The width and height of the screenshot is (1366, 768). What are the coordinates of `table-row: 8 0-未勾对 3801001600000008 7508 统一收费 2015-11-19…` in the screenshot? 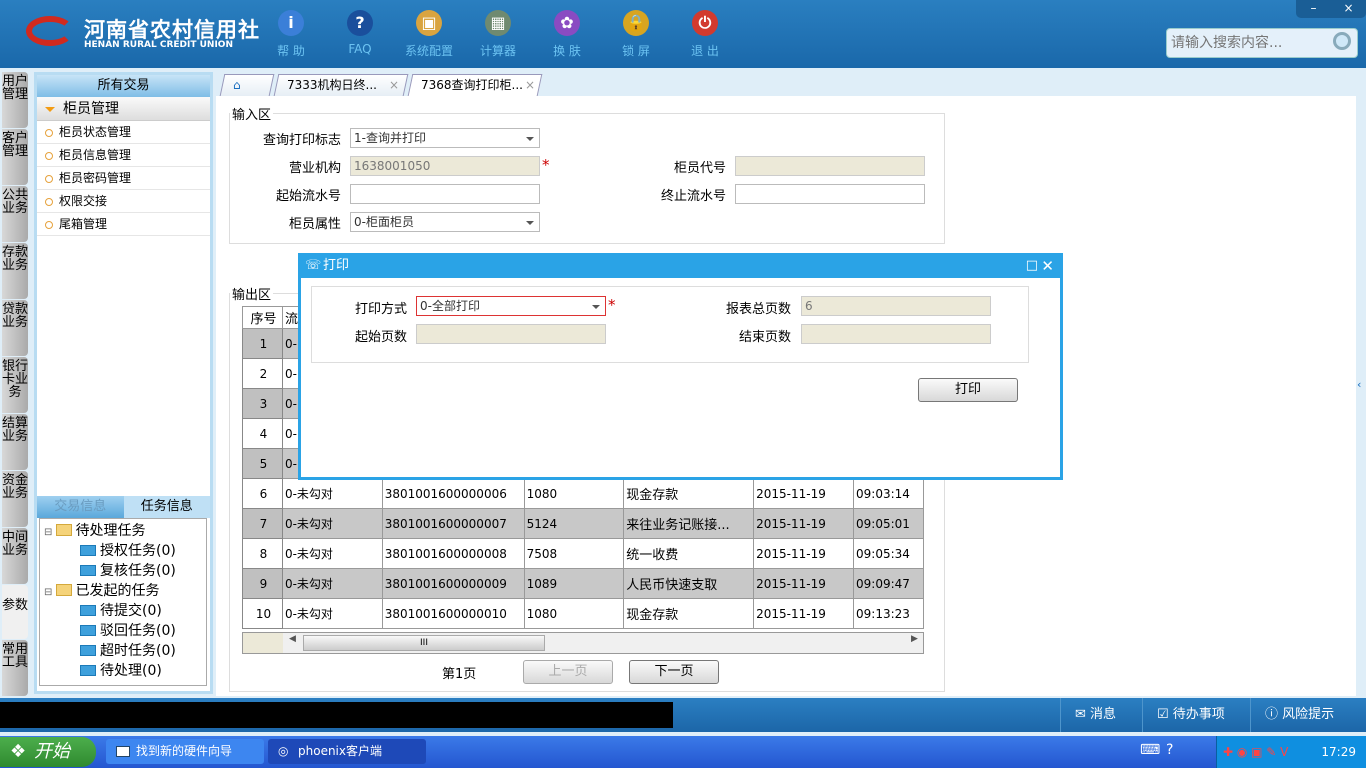 It's located at (583, 553).